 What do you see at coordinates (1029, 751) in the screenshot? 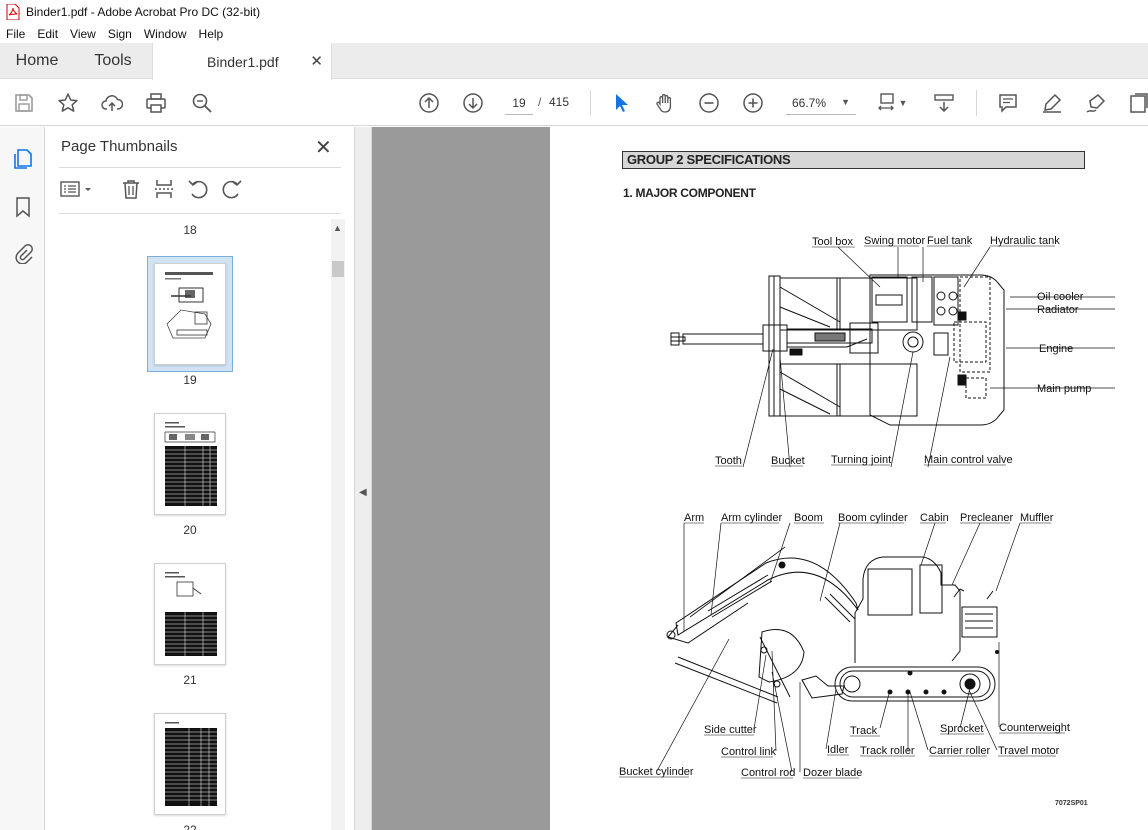
I see `label-travel-motor: Travel motor` at bounding box center [1029, 751].